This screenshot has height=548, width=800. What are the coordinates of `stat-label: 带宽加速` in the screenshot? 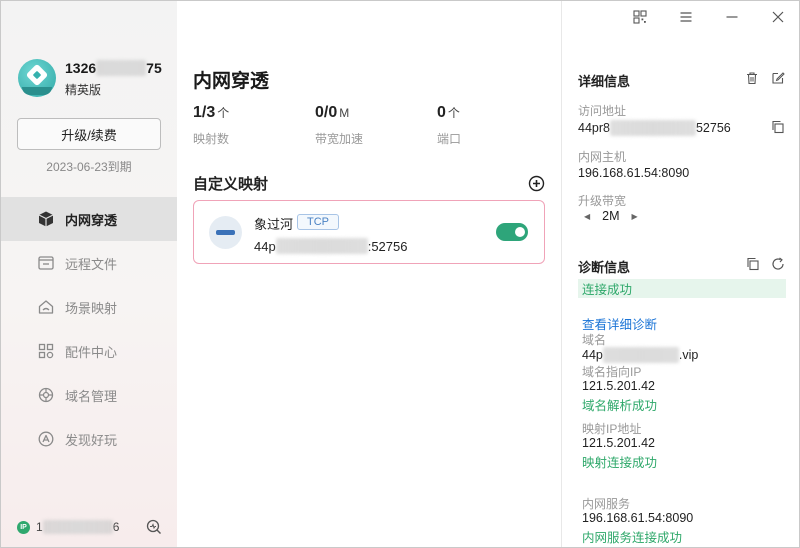 It's located at (339, 139).